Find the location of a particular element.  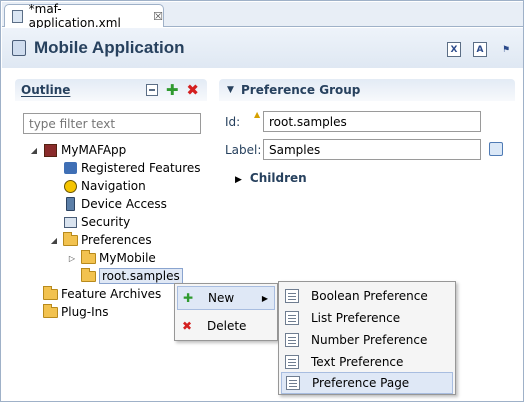

tree-item-security: Security is located at coordinates (89, 222).